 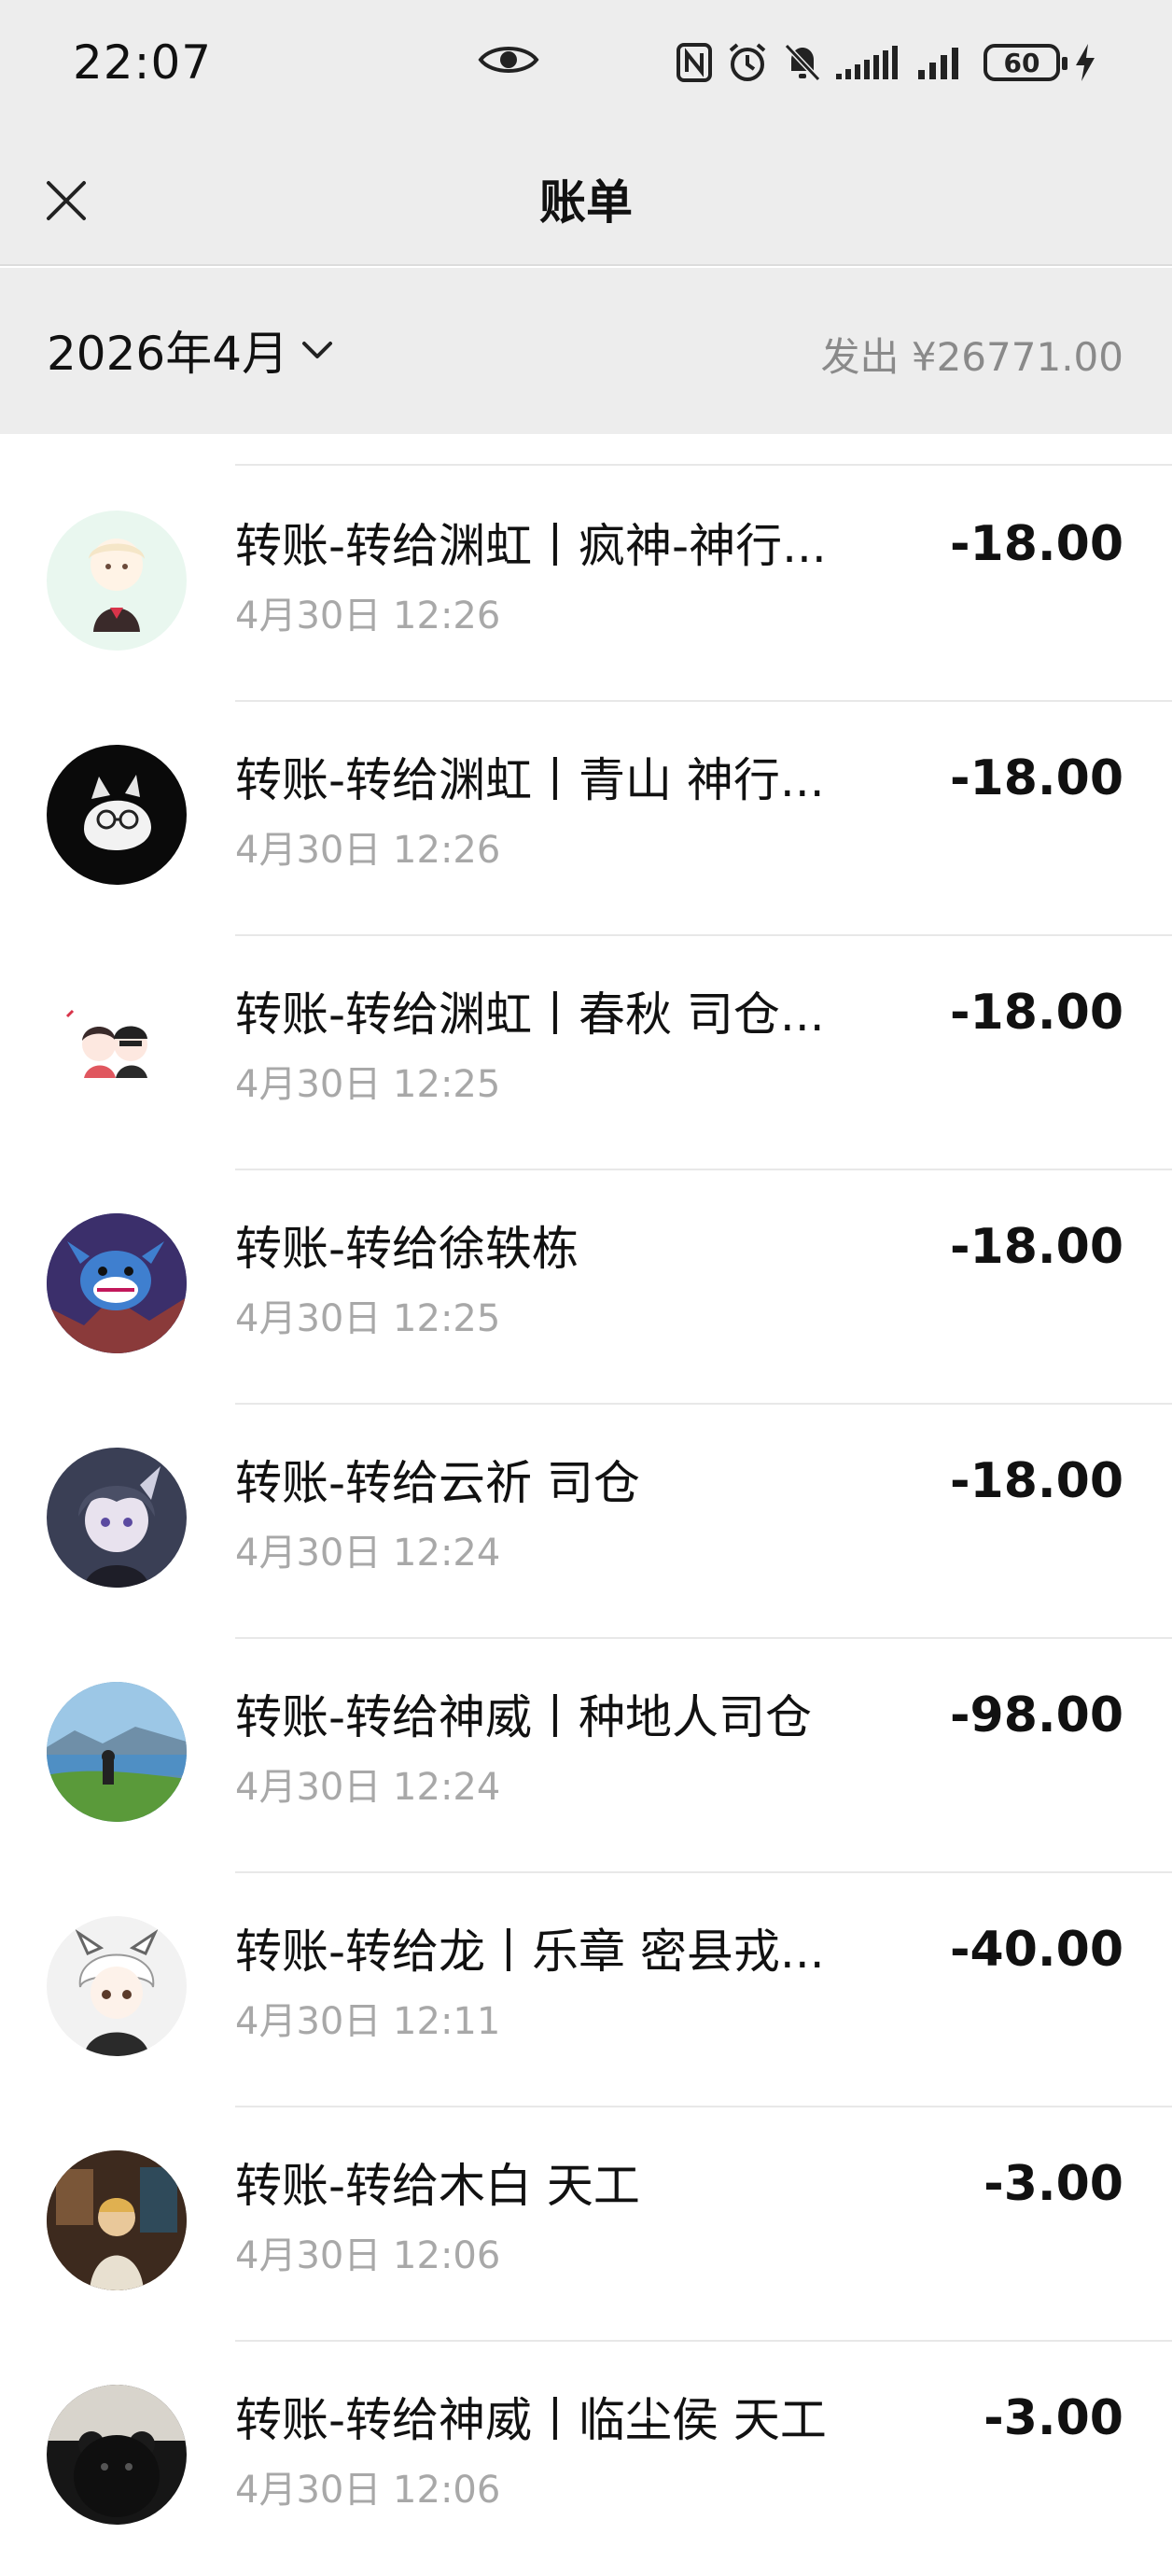 What do you see at coordinates (586, 2459) in the screenshot?
I see `transaction-row: 转账-转给神威丨临尘侯 天工 4月30日 12:06 -3.00` at bounding box center [586, 2459].